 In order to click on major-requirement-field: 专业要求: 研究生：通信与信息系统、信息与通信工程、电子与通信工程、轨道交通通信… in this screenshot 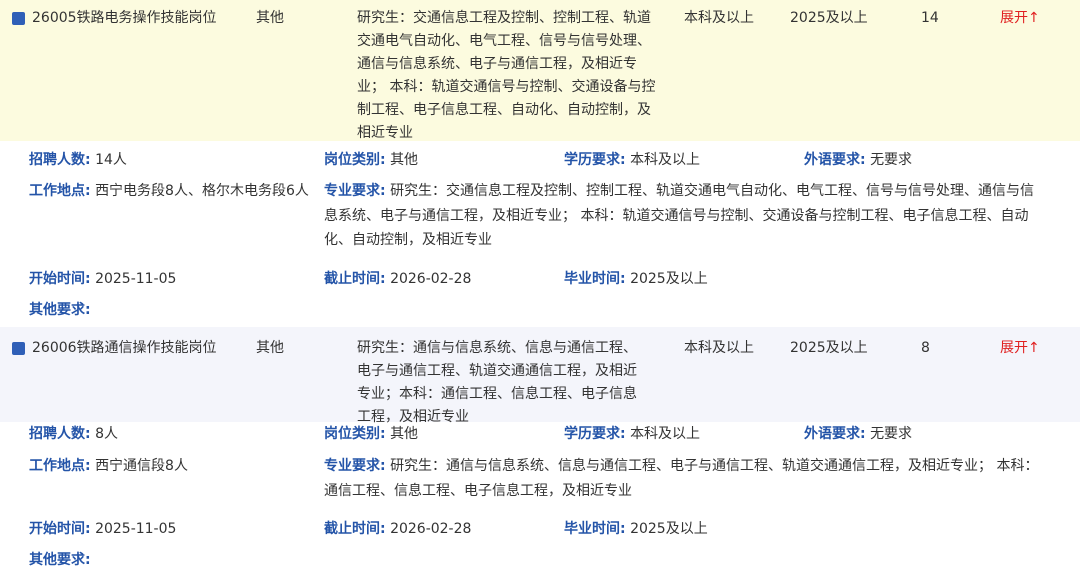, I will do `click(681, 478)`.